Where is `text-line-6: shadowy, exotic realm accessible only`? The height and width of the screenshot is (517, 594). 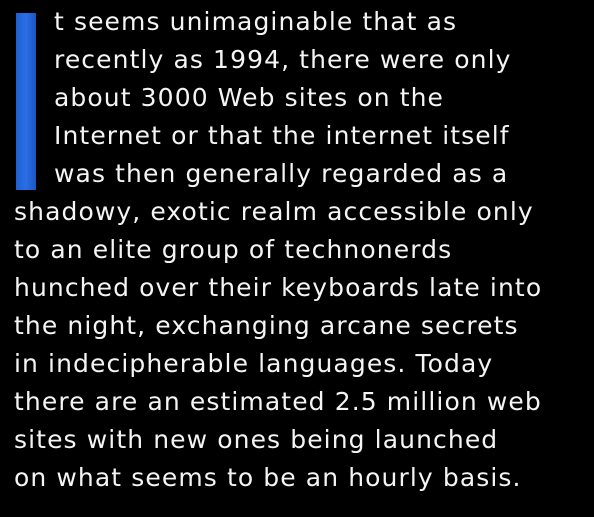
text-line-6: shadowy, exotic realm accessible only is located at coordinates (274, 211).